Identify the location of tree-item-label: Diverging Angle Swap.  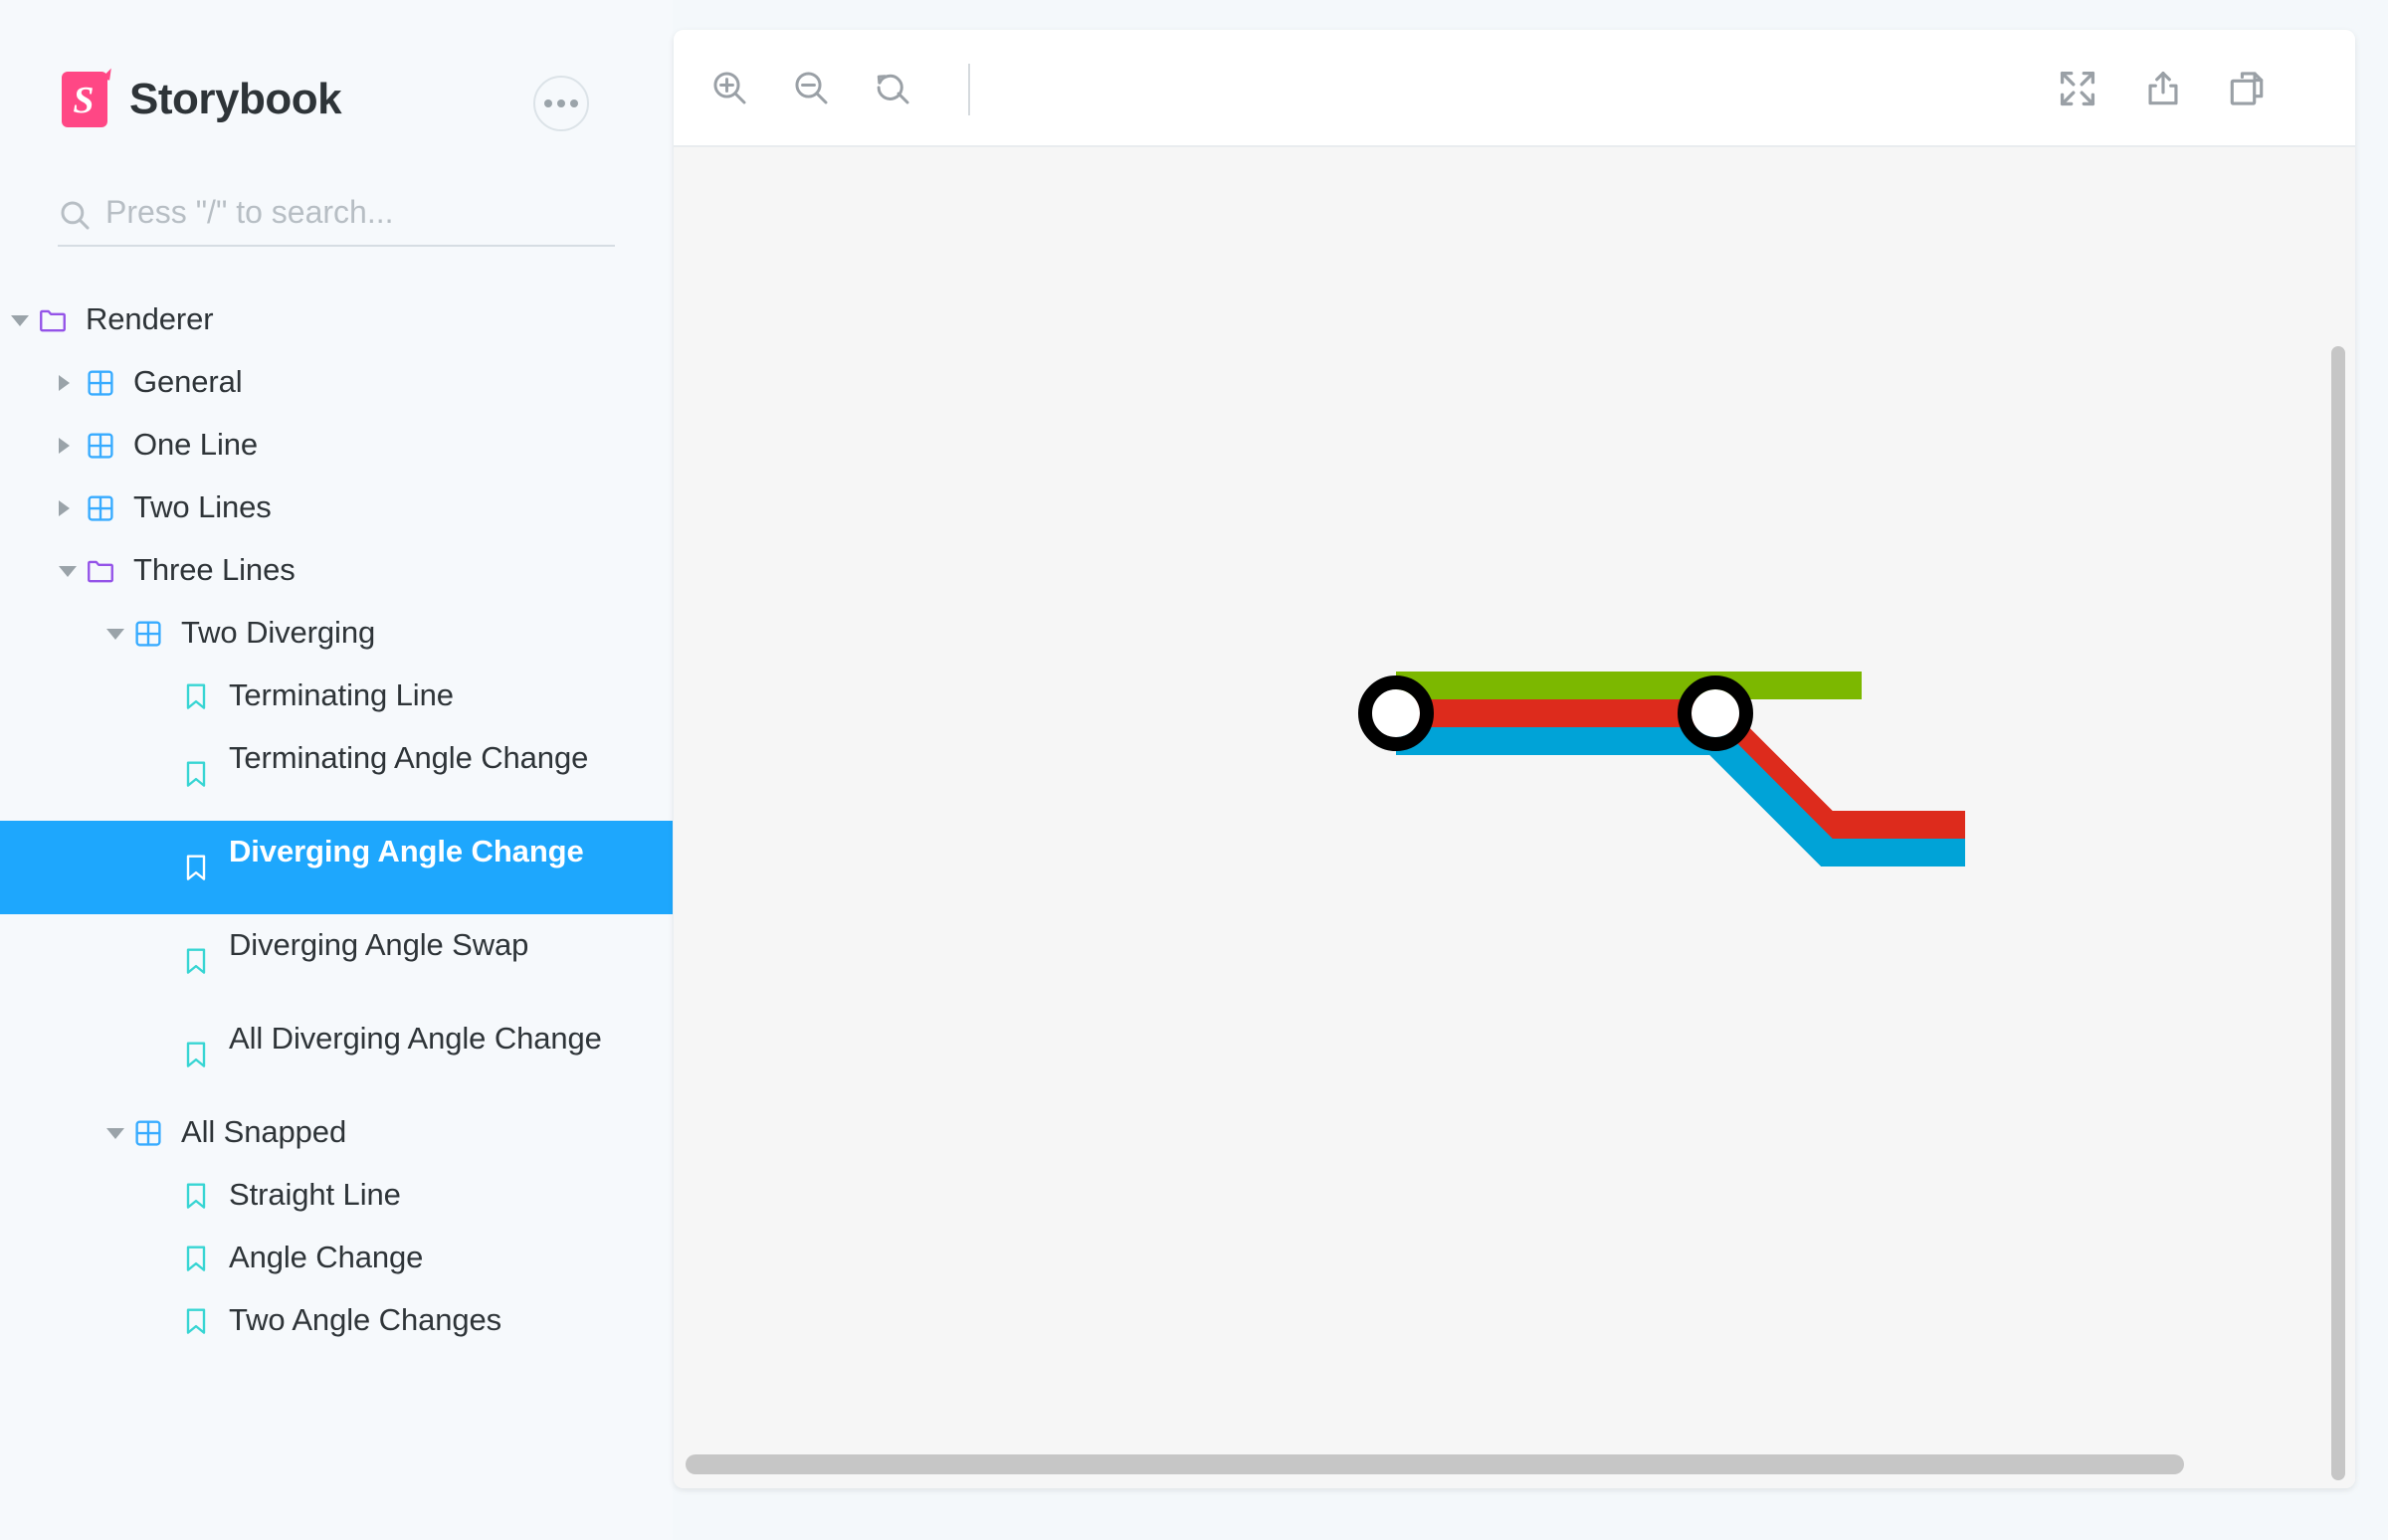
(379, 944).